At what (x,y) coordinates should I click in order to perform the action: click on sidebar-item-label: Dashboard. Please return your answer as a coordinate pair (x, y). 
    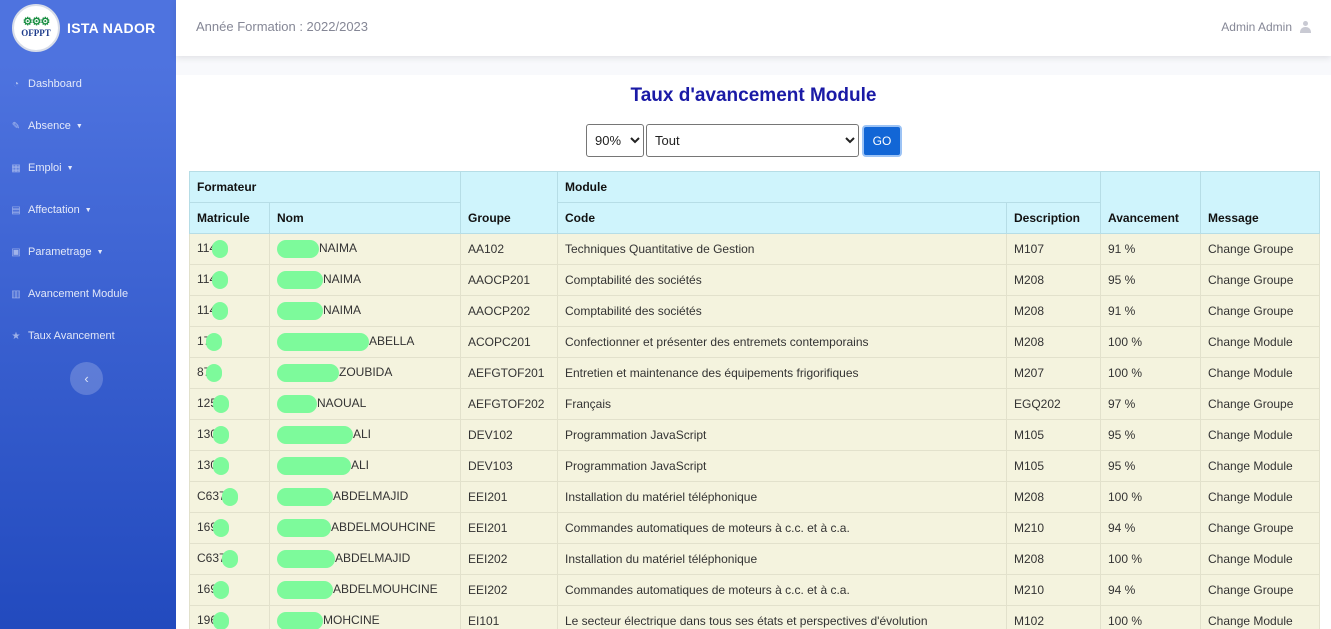
    Looking at the image, I should click on (55, 84).